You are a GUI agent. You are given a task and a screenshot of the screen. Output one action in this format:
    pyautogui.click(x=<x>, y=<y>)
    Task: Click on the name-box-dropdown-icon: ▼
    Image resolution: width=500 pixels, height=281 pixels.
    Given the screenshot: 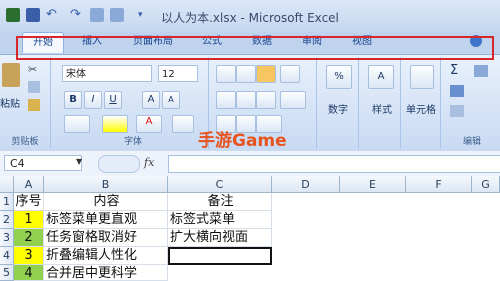 What is the action you would take?
    pyautogui.click(x=79, y=161)
    